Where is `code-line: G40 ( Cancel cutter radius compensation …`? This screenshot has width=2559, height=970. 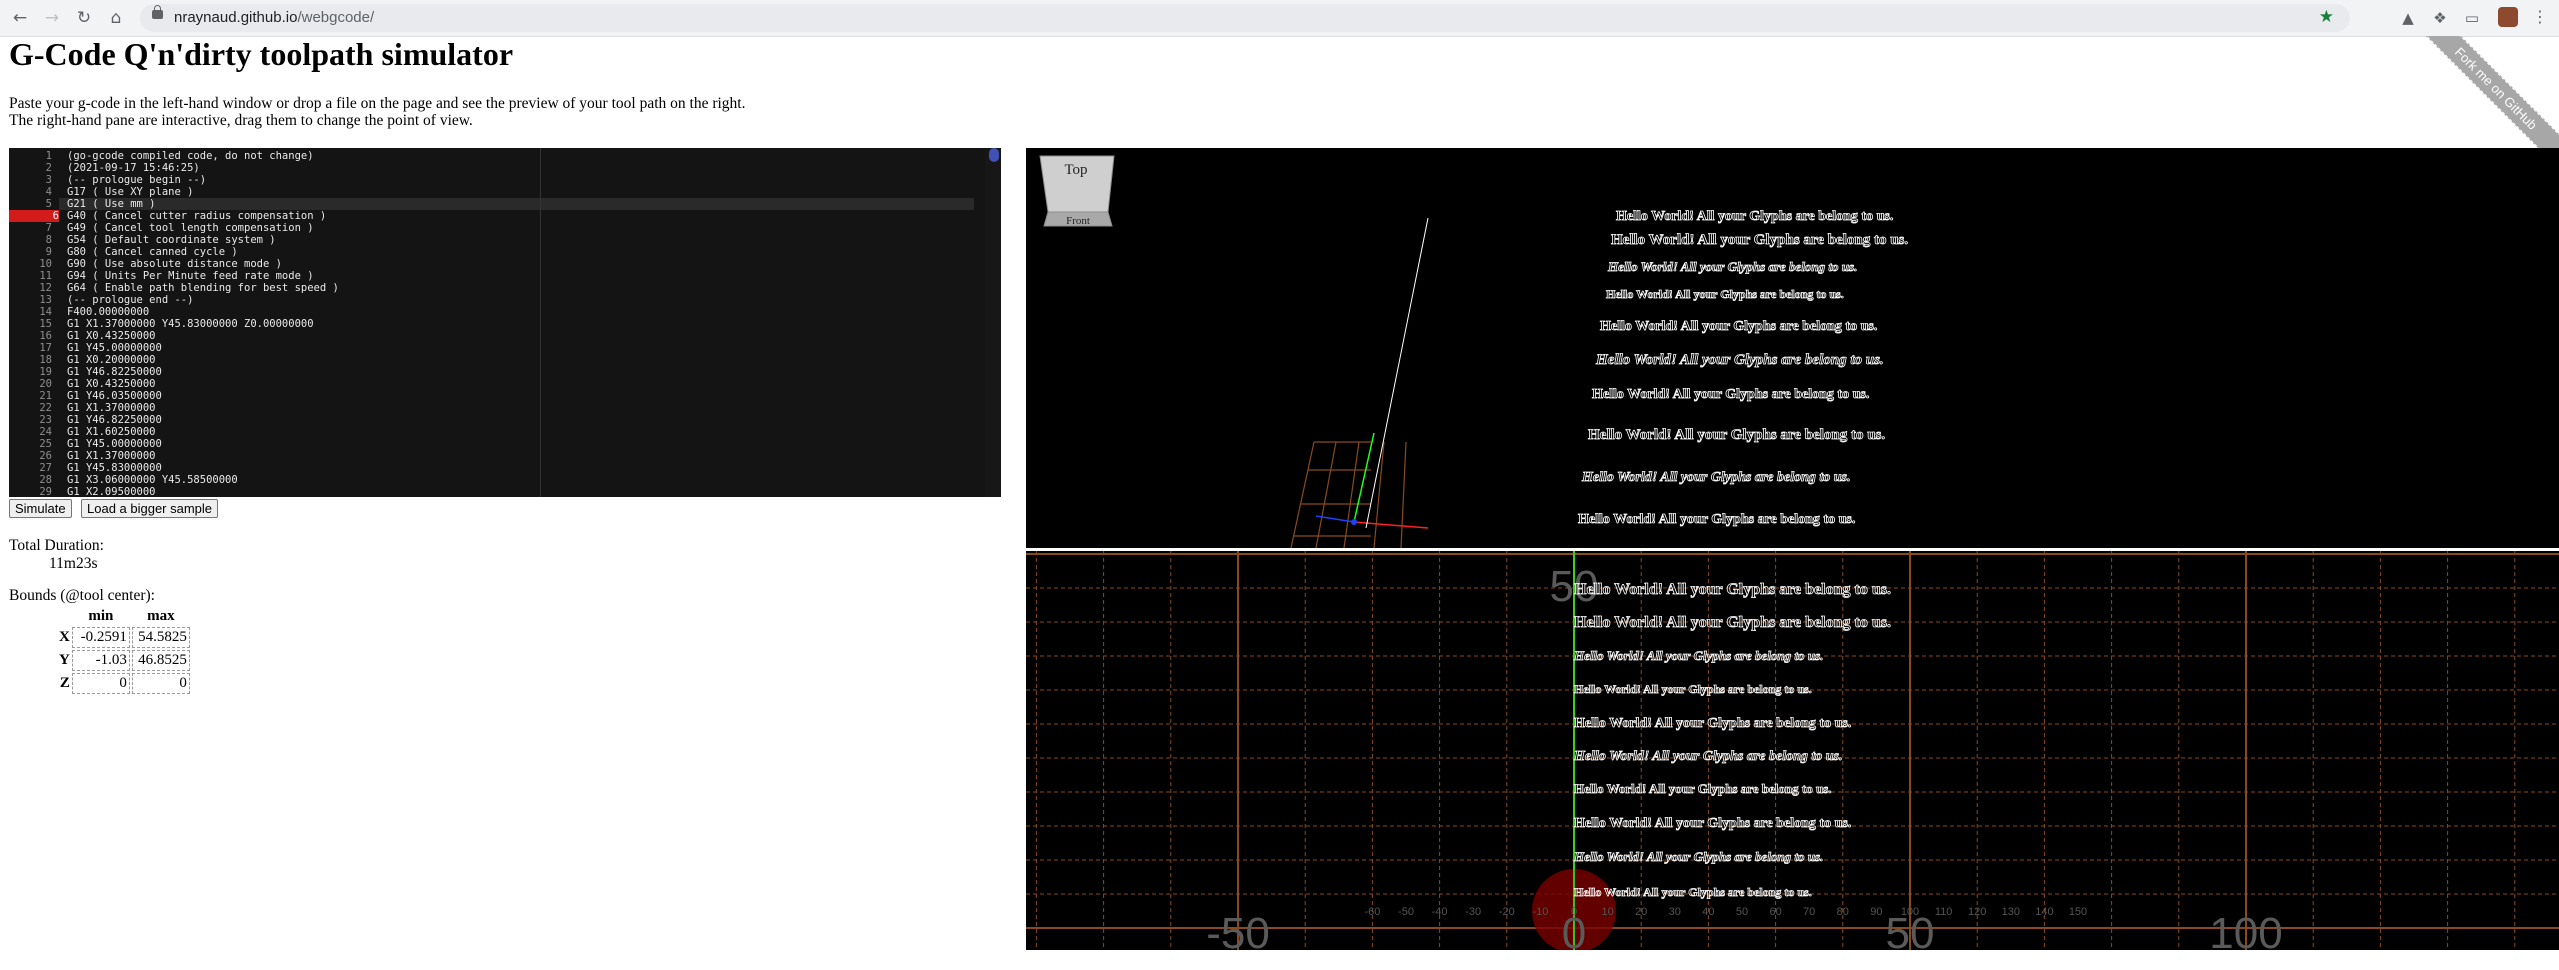
code-line: G40 ( Cancel cutter radius compensation … is located at coordinates (196, 216).